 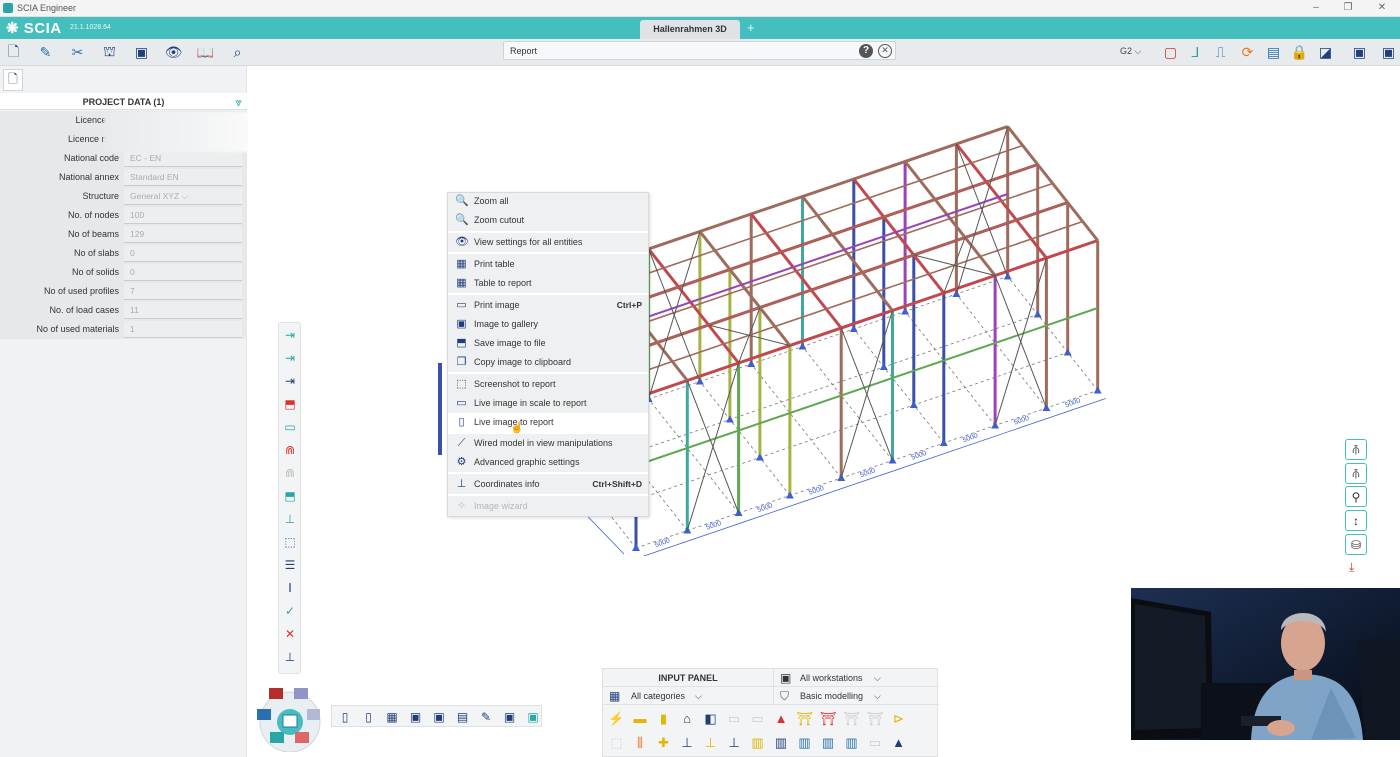 What do you see at coordinates (183, 291) in the screenshot?
I see `project-data-value: 7` at bounding box center [183, 291].